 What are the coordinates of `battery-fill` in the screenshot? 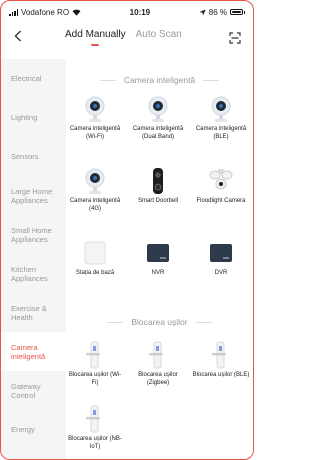 It's located at (236, 12).